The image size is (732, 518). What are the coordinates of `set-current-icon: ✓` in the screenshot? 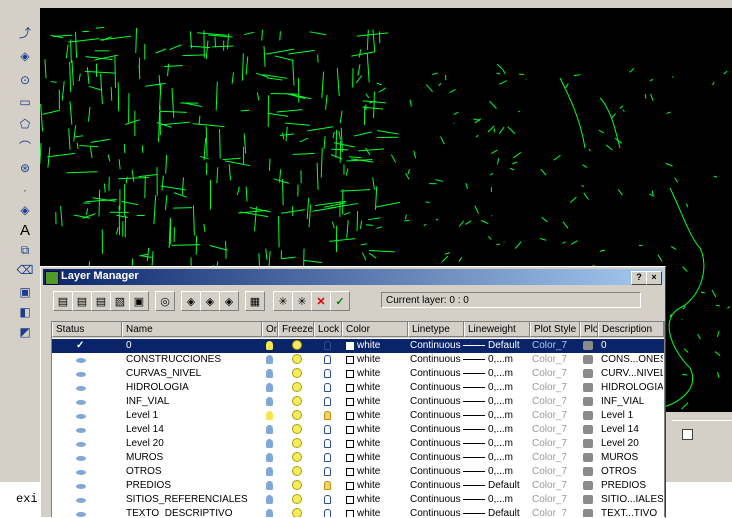 It's located at (340, 301).